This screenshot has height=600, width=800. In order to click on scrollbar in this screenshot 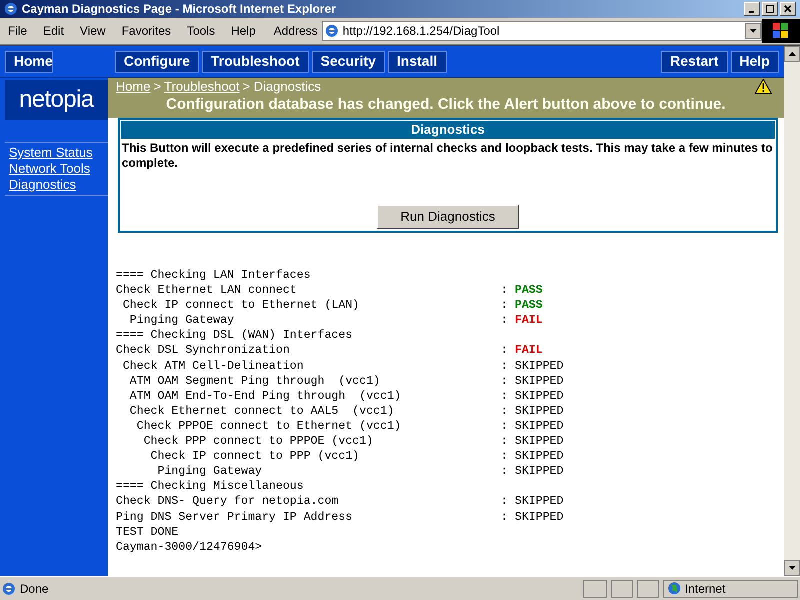, I will do `click(792, 311)`.